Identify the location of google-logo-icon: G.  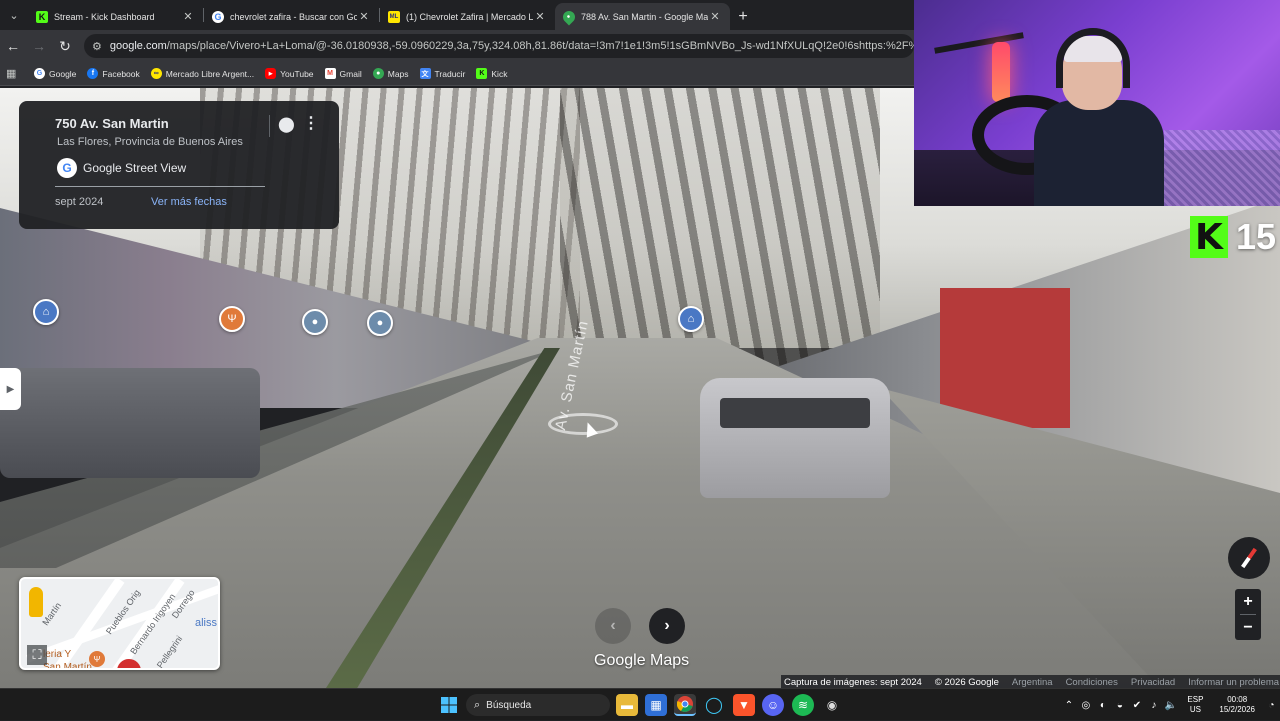
(67, 168).